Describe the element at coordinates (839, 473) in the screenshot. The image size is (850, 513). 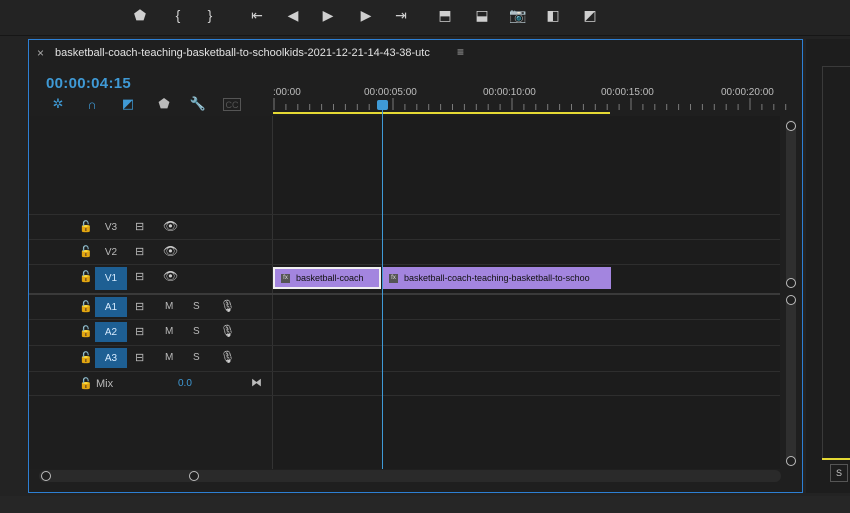
I see `panel-button: S` at that location.